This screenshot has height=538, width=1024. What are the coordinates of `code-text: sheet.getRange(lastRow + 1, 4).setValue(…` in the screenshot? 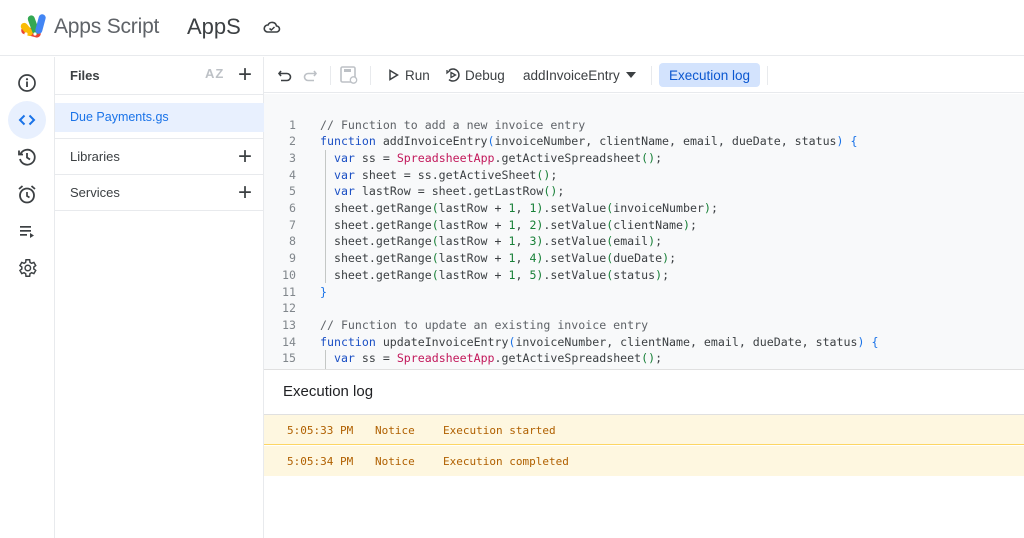 It's located at (498, 258).